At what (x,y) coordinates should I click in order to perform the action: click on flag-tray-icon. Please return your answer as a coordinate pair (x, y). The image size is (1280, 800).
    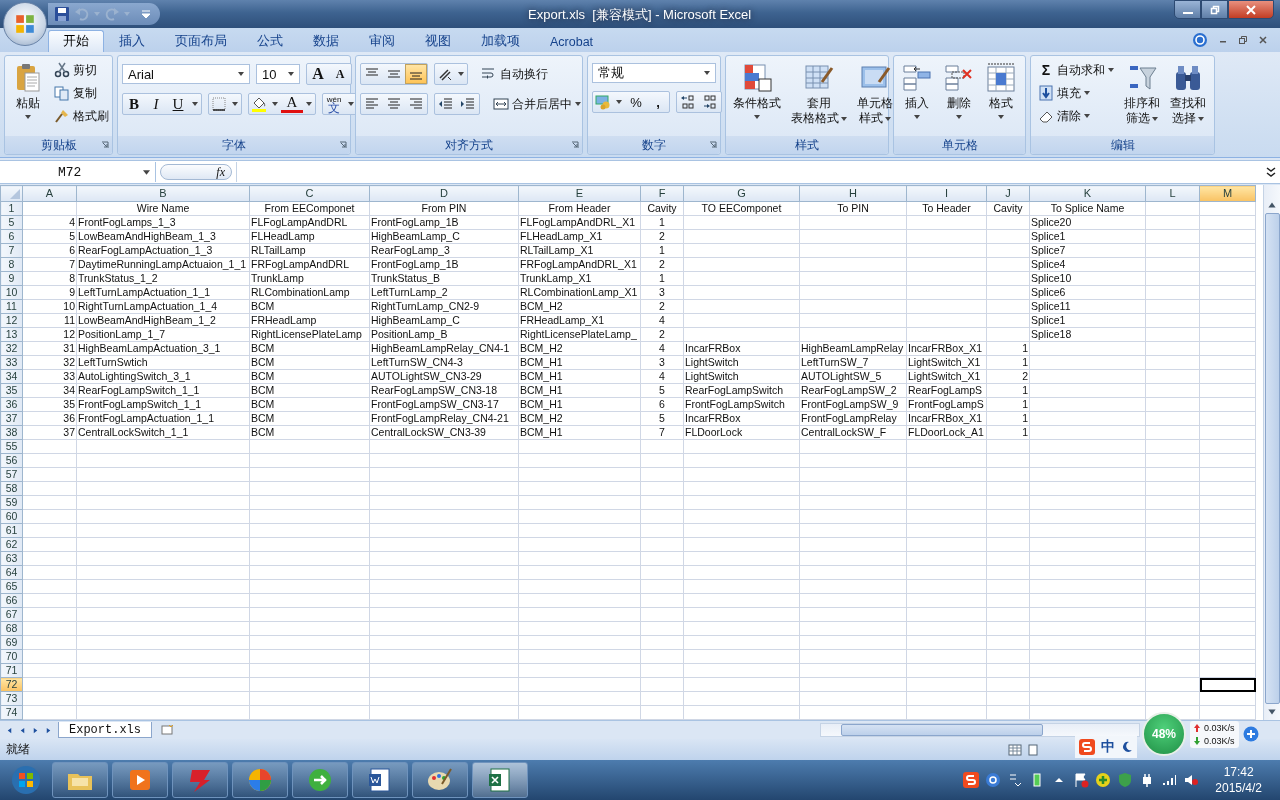
    Looking at the image, I should click on (1081, 780).